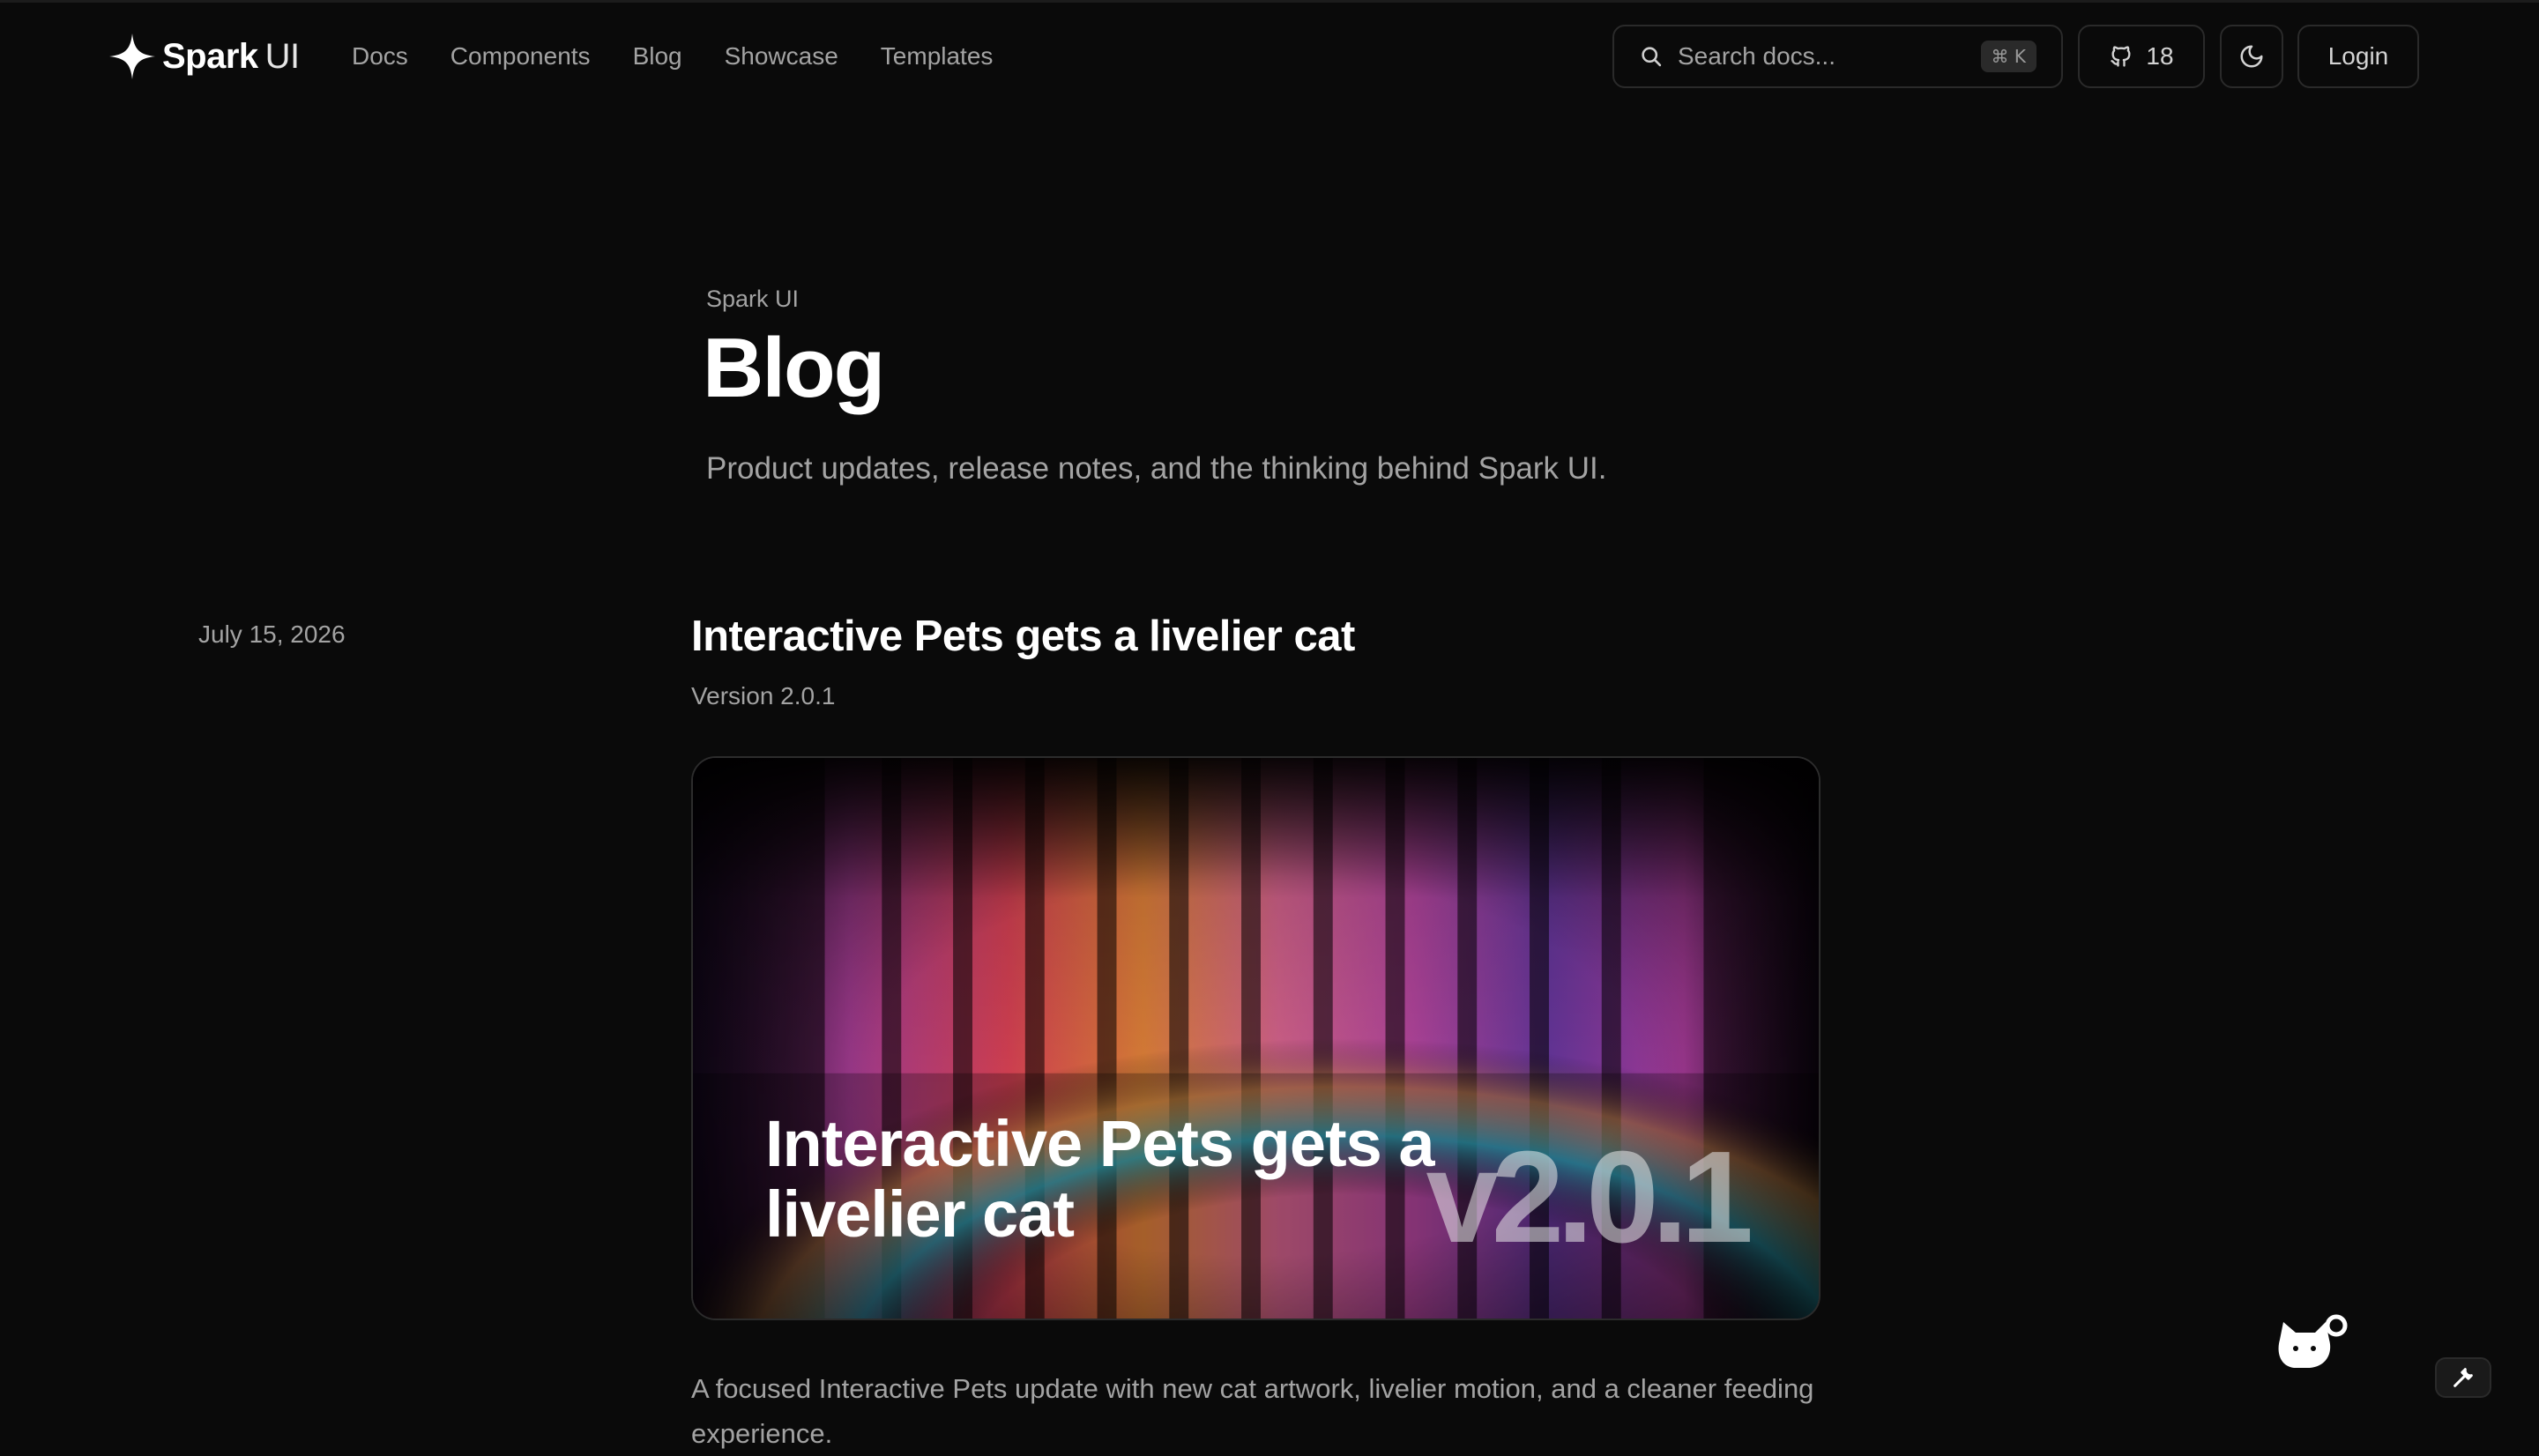  Describe the element at coordinates (657, 56) in the screenshot. I see `nav-blog: Blog` at that location.